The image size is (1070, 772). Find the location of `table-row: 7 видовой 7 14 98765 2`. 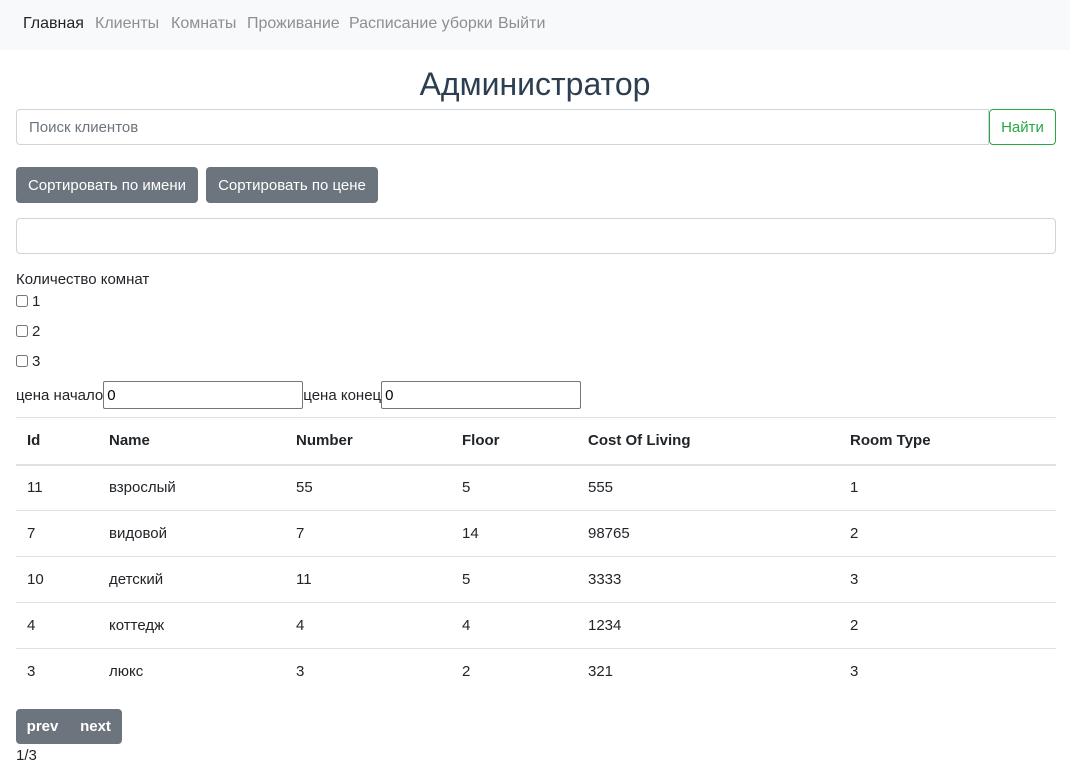

table-row: 7 видовой 7 14 98765 2 is located at coordinates (536, 533).